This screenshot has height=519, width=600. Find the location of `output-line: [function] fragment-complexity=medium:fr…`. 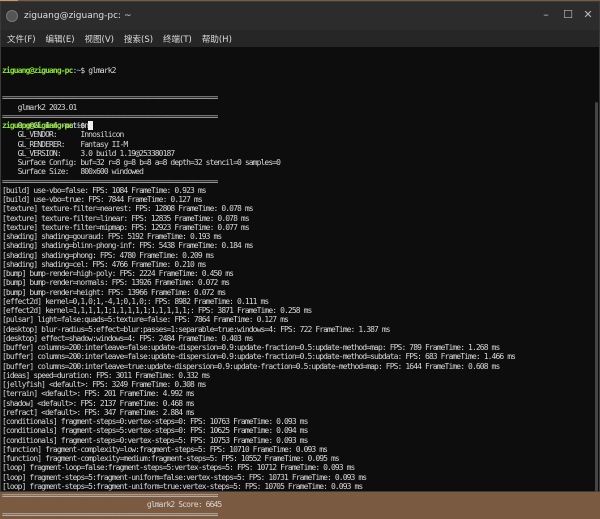

output-line: [function] fragment-complexity=medium:fr… is located at coordinates (171, 458).